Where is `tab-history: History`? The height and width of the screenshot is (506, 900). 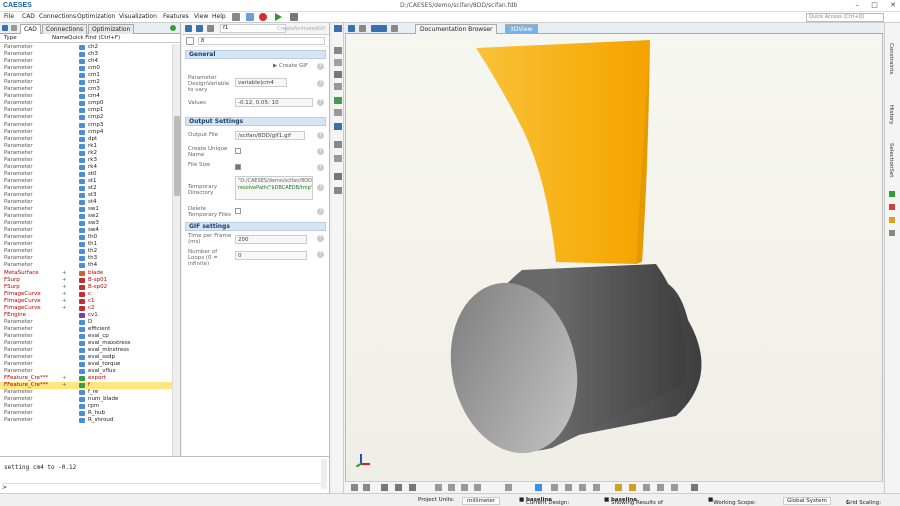
tab-history: History is located at coordinates (891, 115).